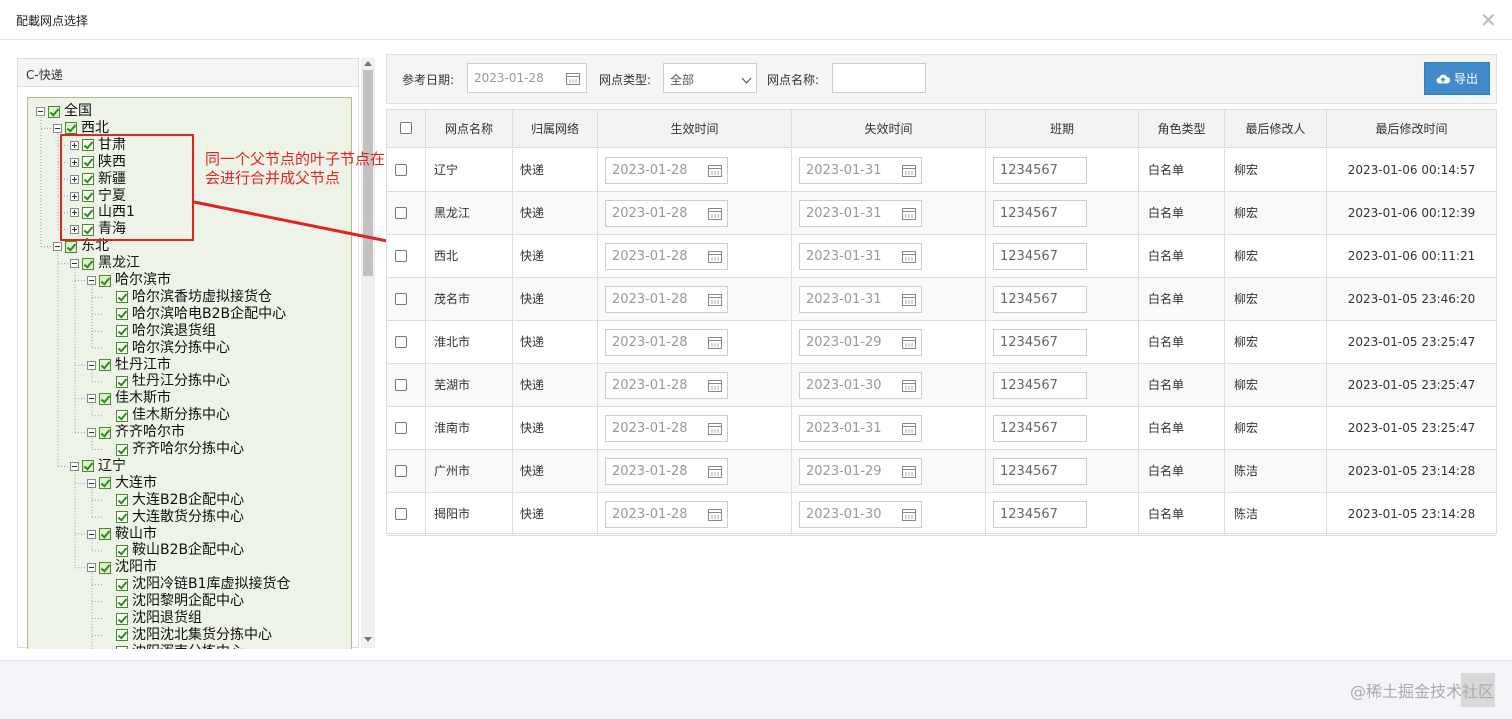 Image resolution: width=1512 pixels, height=719 pixels. I want to click on tree-node: 佳木斯市, so click(129, 398).